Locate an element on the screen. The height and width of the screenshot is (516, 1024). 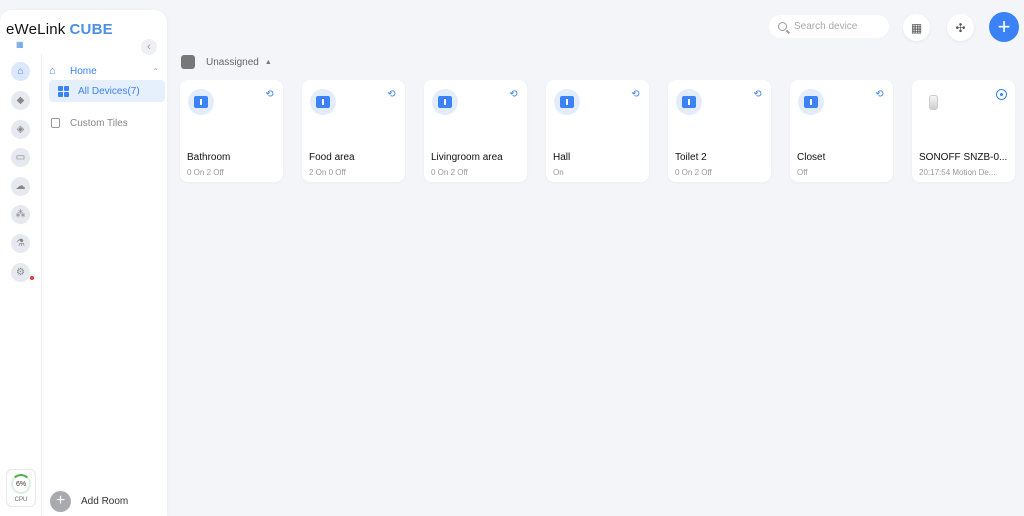
device-card: ⟲ Toilet 2 0 On 2 Off is located at coordinates (719, 131).